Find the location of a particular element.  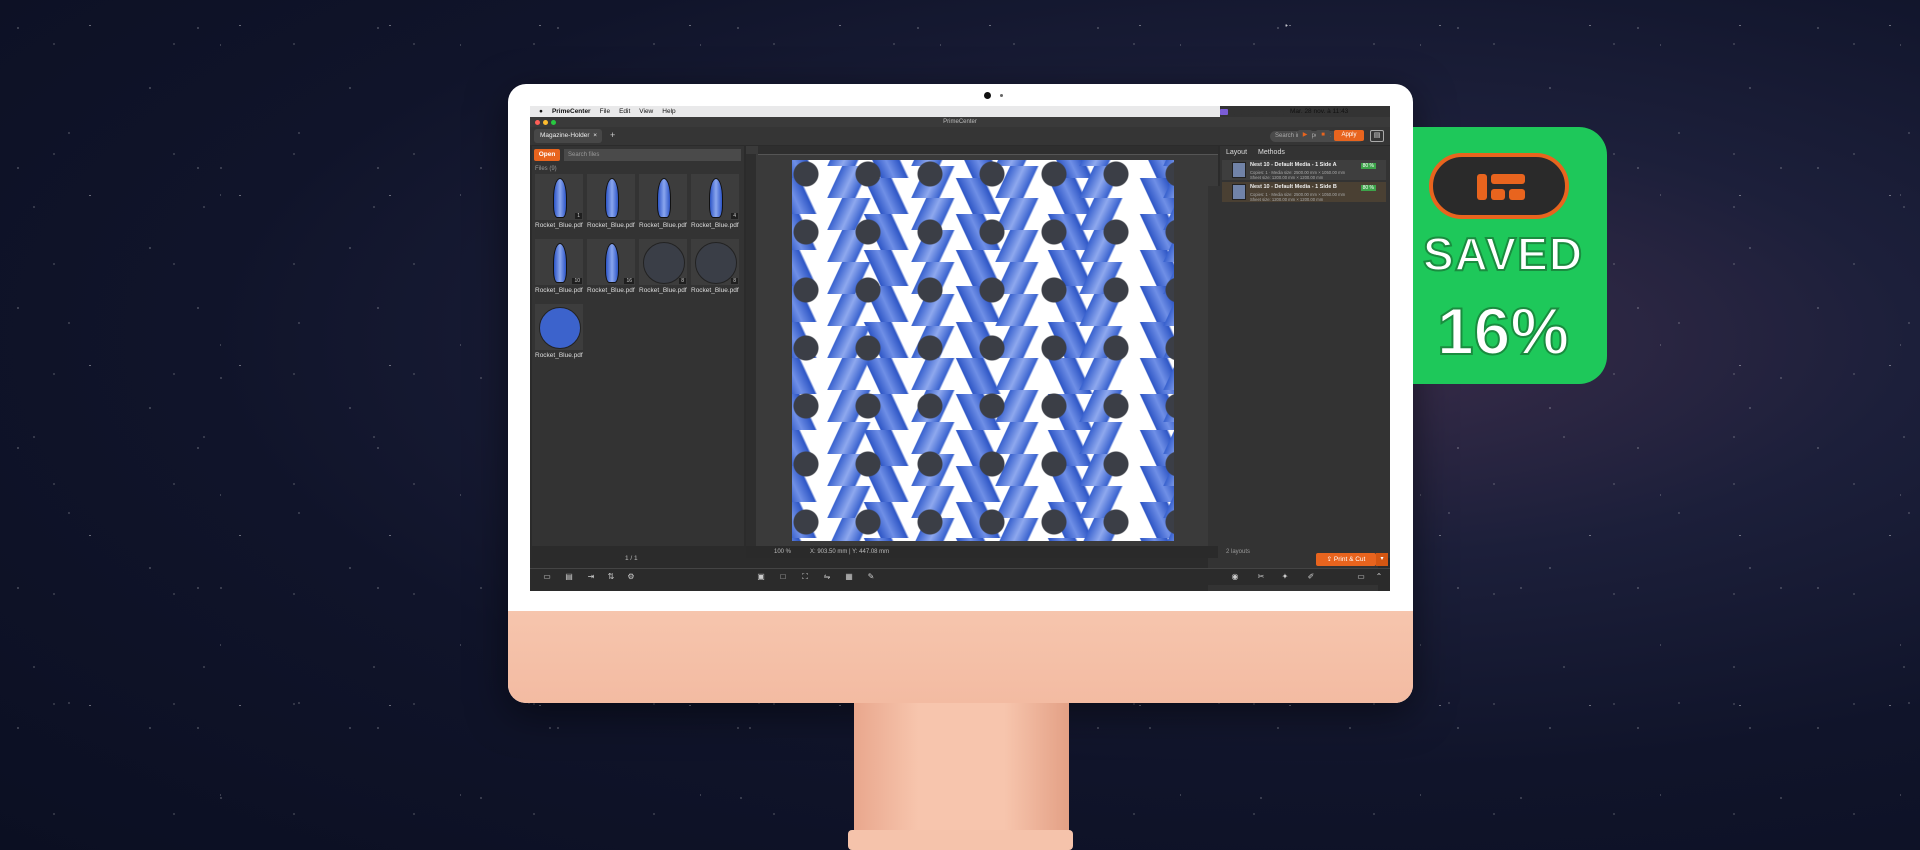

grid-icon: ▦ is located at coordinates (849, 577).